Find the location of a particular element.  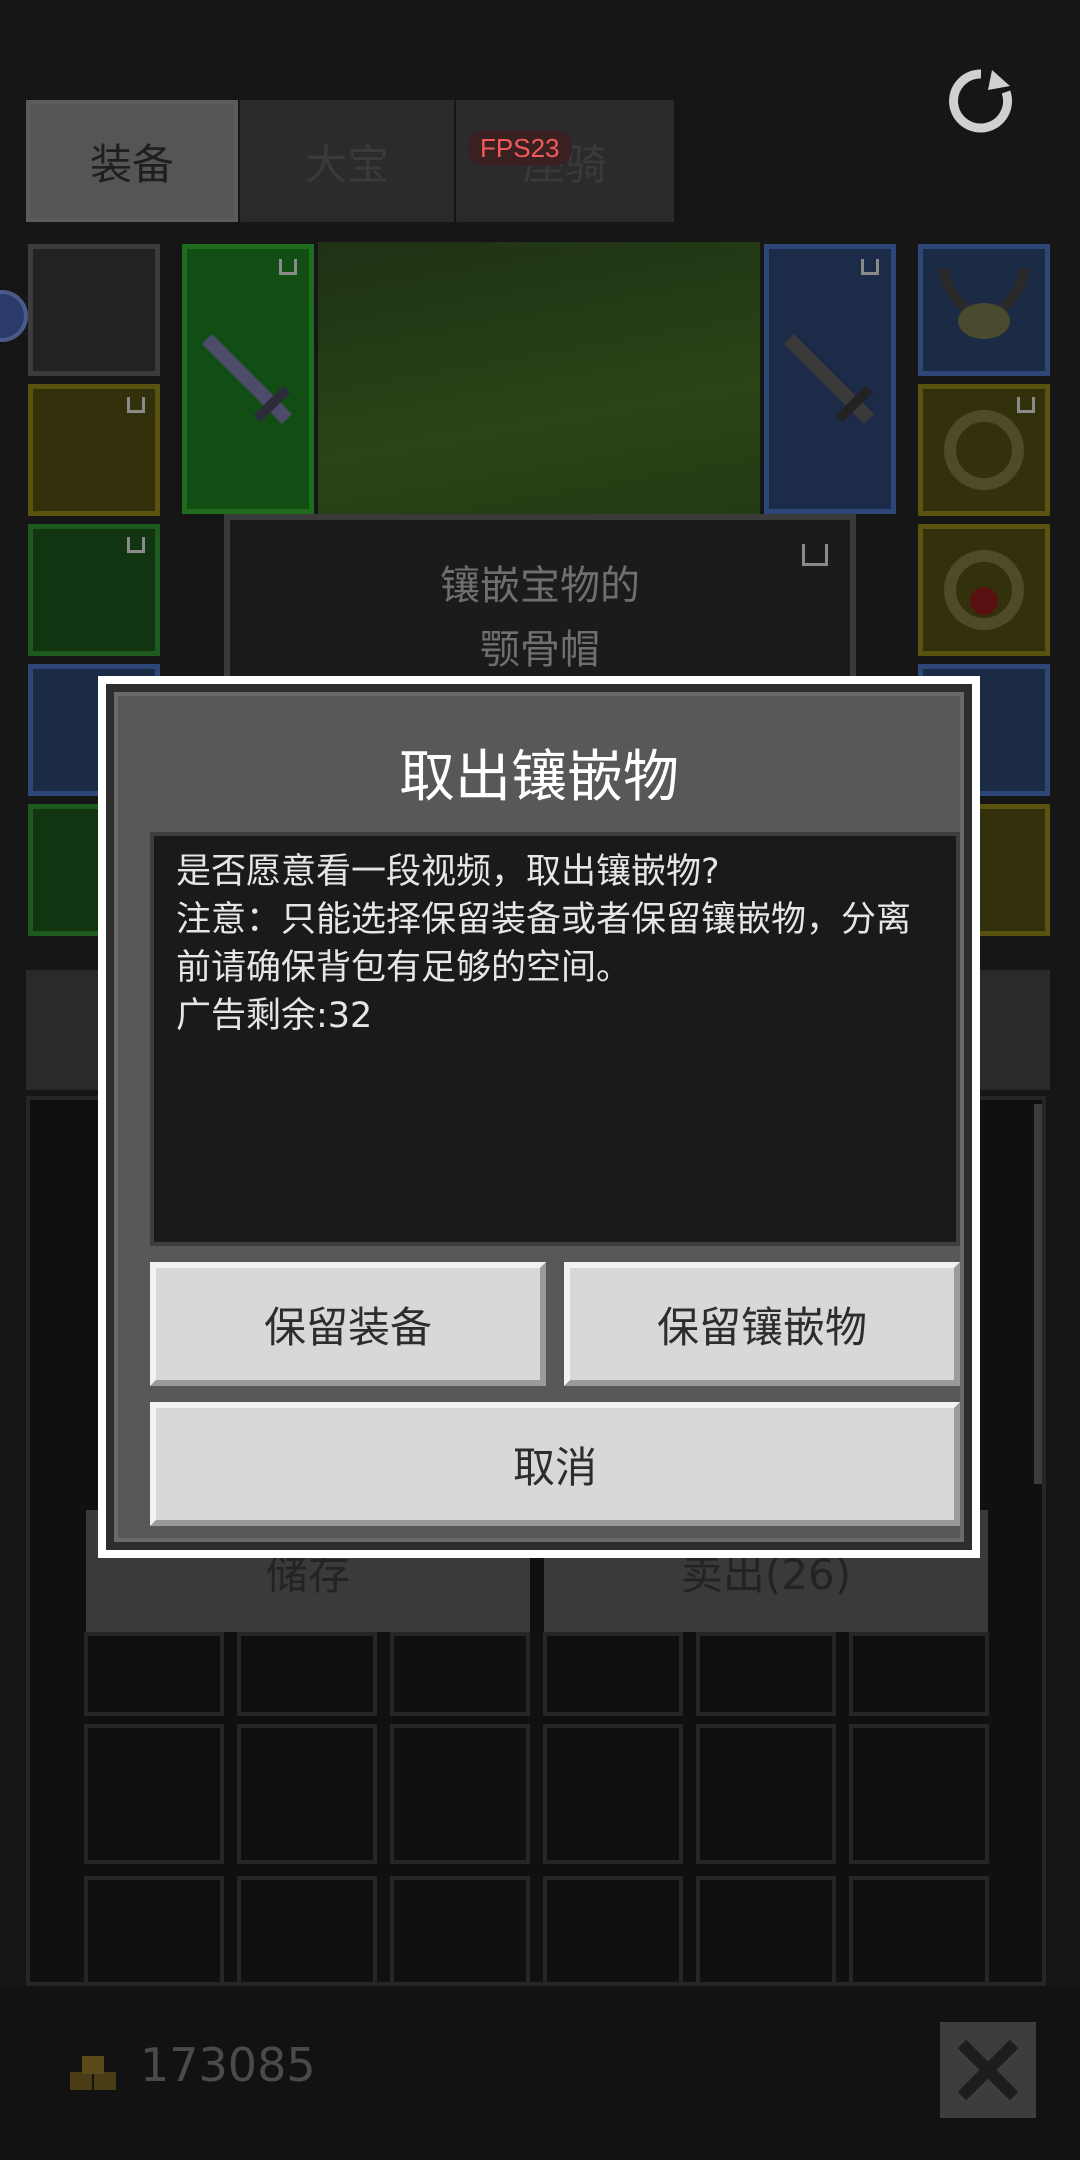

item-name-line2: 颚骨帽 is located at coordinates (540, 650).